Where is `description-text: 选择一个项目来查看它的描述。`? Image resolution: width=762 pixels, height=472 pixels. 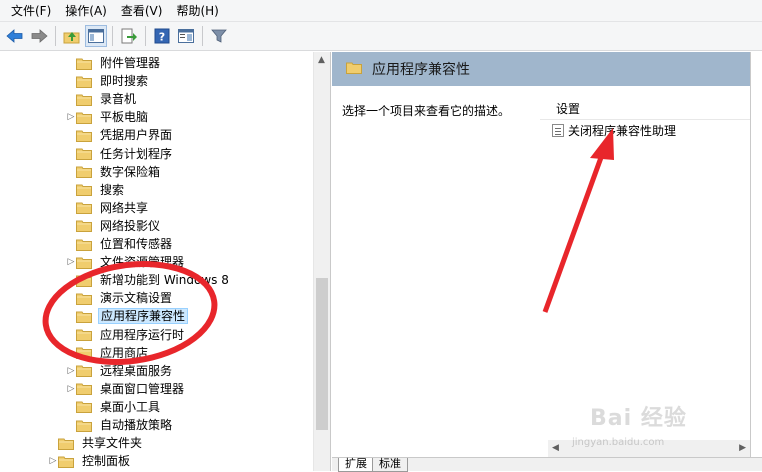
description-text: 选择一个项目来查看它的描述。 is located at coordinates (426, 111).